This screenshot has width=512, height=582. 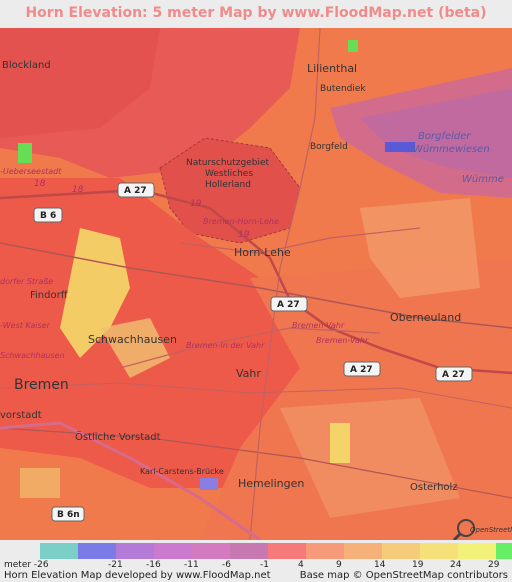 I want to click on place-label: Bremen, so click(x=41, y=385).